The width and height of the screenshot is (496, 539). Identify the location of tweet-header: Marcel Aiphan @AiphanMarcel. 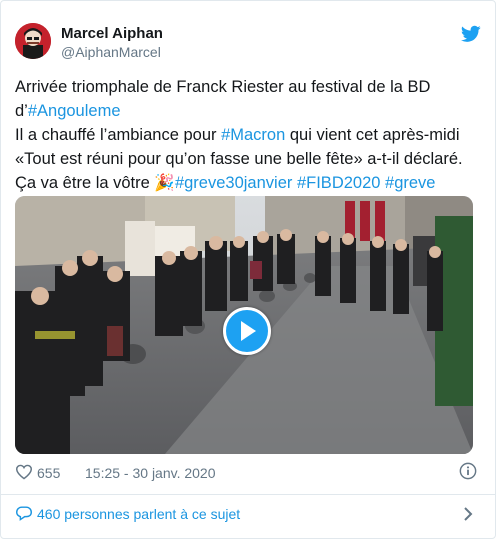
(248, 43).